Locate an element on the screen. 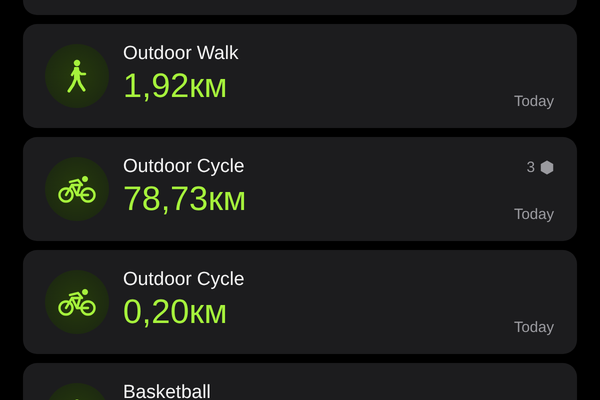 The height and width of the screenshot is (400, 600). workout-title: Outdoor Walk is located at coordinates (181, 54).